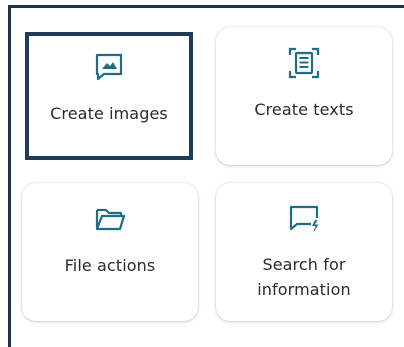 Image resolution: width=404 pixels, height=347 pixels. Describe the element at coordinates (304, 289) in the screenshot. I see `search-information-label-line2: information` at that location.